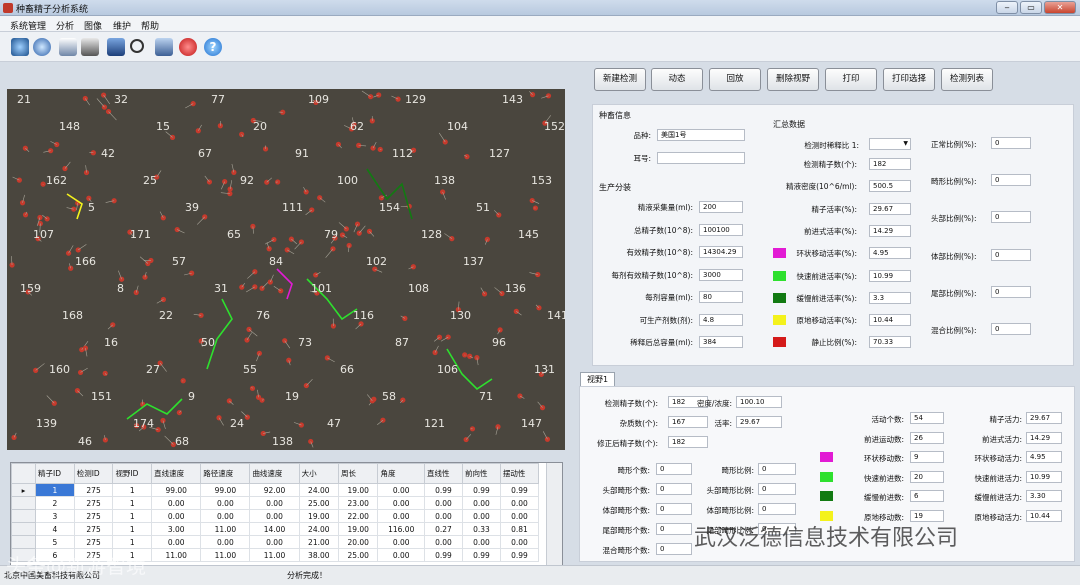  Describe the element at coordinates (714, 403) in the screenshot. I see `density-label: 密度/浓度:` at that location.